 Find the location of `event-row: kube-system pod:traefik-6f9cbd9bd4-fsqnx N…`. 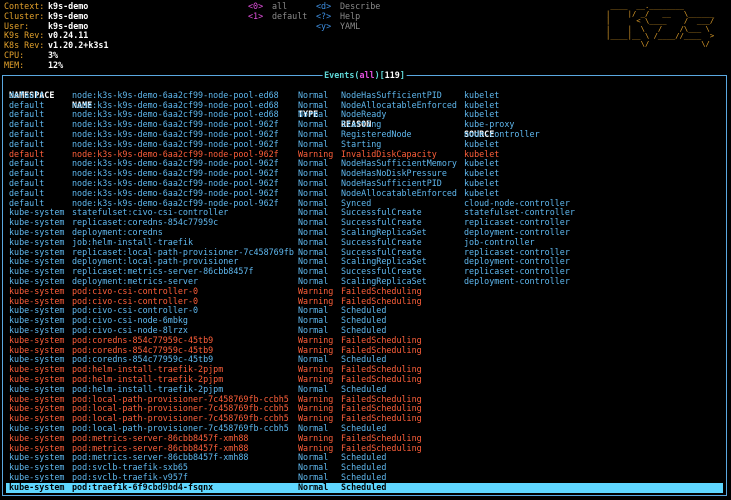

event-row: kube-system pod:traefik-6f9cbd9bd4-fsqnx N… is located at coordinates (364, 487).